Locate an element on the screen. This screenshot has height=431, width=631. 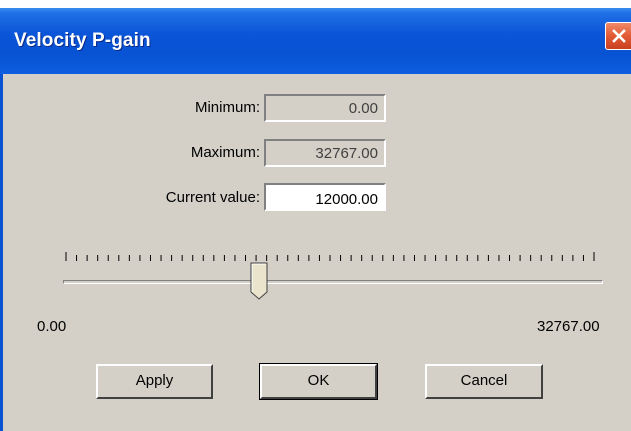
current-value-input is located at coordinates (325, 197).